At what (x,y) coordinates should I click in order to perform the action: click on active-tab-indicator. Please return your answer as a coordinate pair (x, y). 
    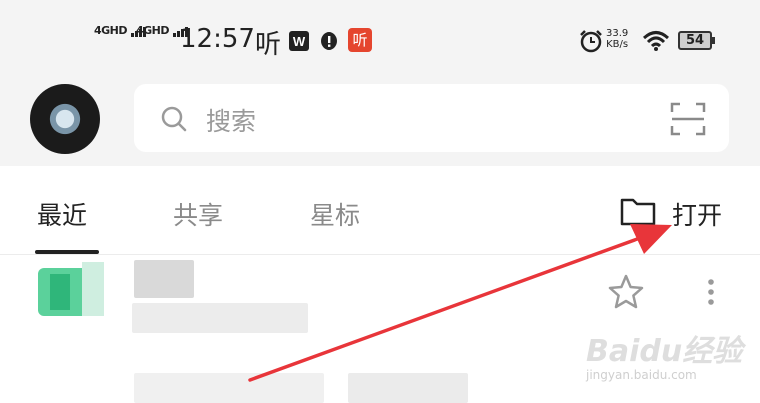
    Looking at the image, I should click on (67, 252).